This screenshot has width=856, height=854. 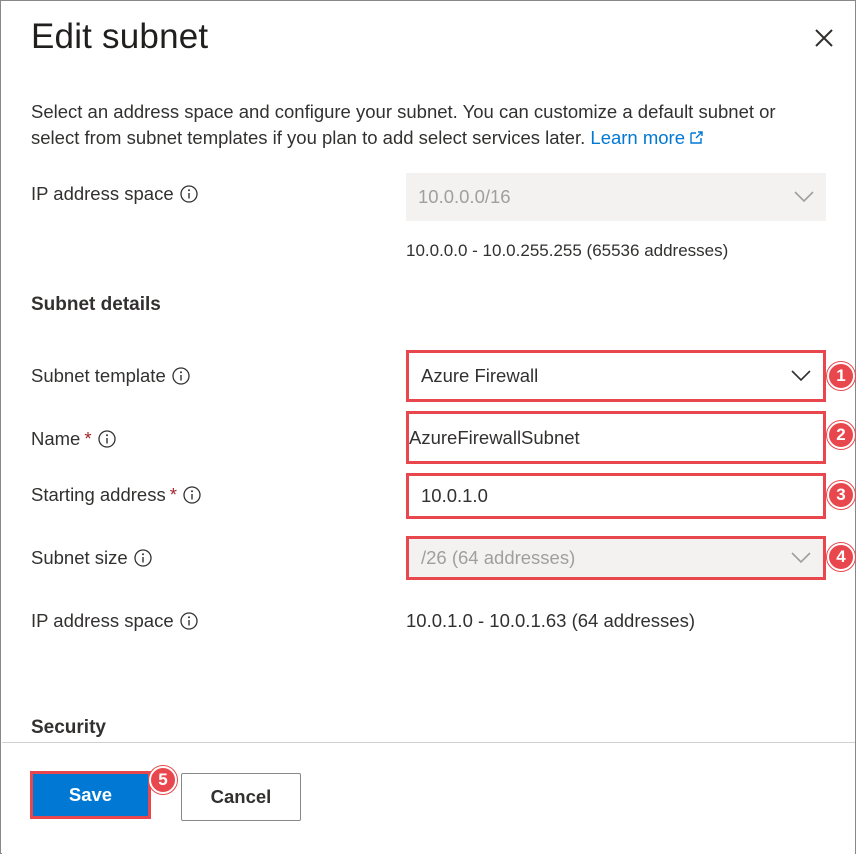 What do you see at coordinates (841, 557) in the screenshot?
I see `callout-badge-4: 4` at bounding box center [841, 557].